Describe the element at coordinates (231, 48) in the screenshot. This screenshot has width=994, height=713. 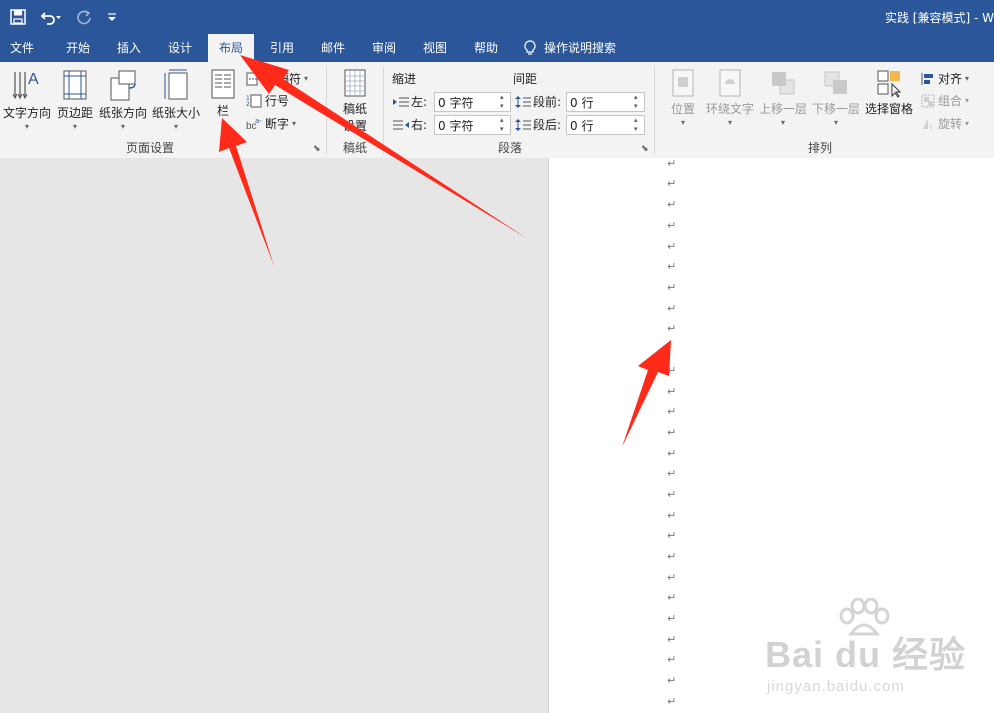
I see `tab-layout: 布局` at that location.